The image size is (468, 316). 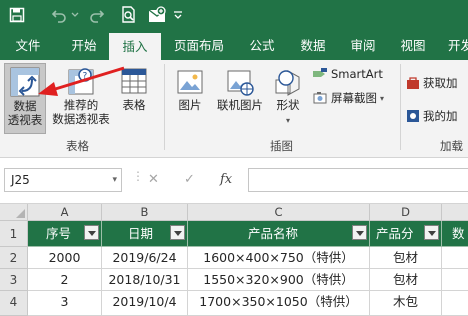 What do you see at coordinates (406, 212) in the screenshot?
I see `column-header-d: D` at bounding box center [406, 212].